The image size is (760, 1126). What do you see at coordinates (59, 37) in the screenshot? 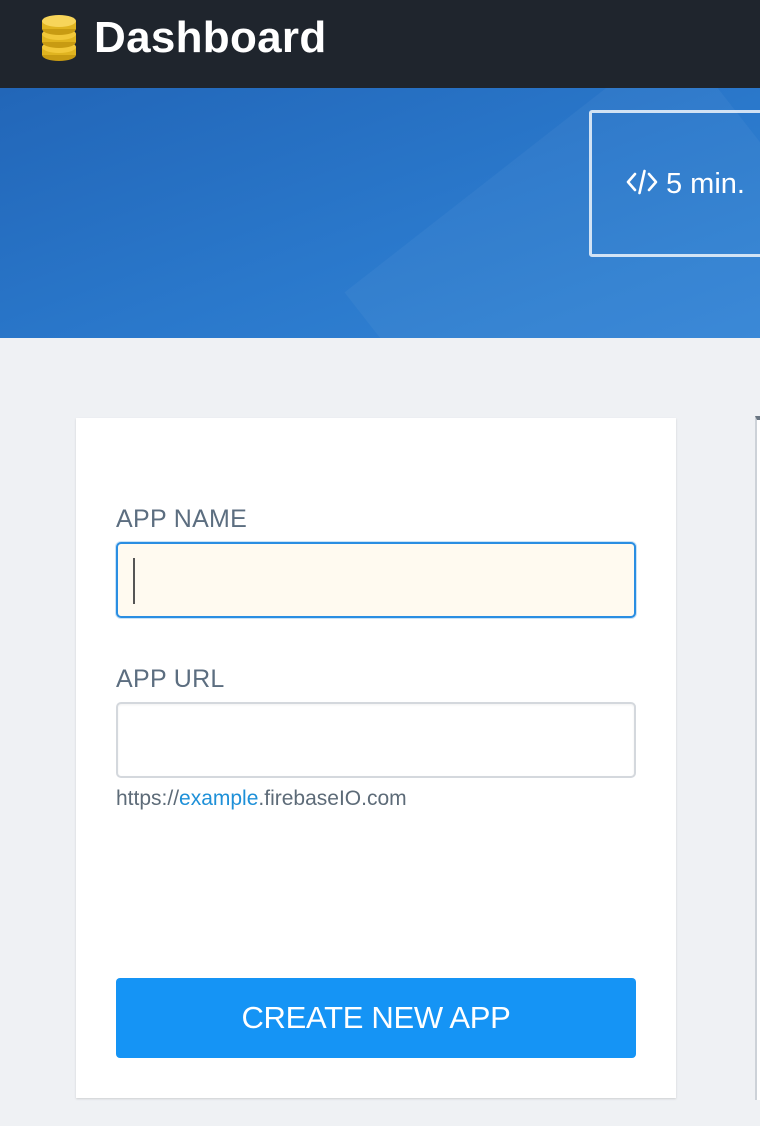
I see `database-stack-icon` at bounding box center [59, 37].